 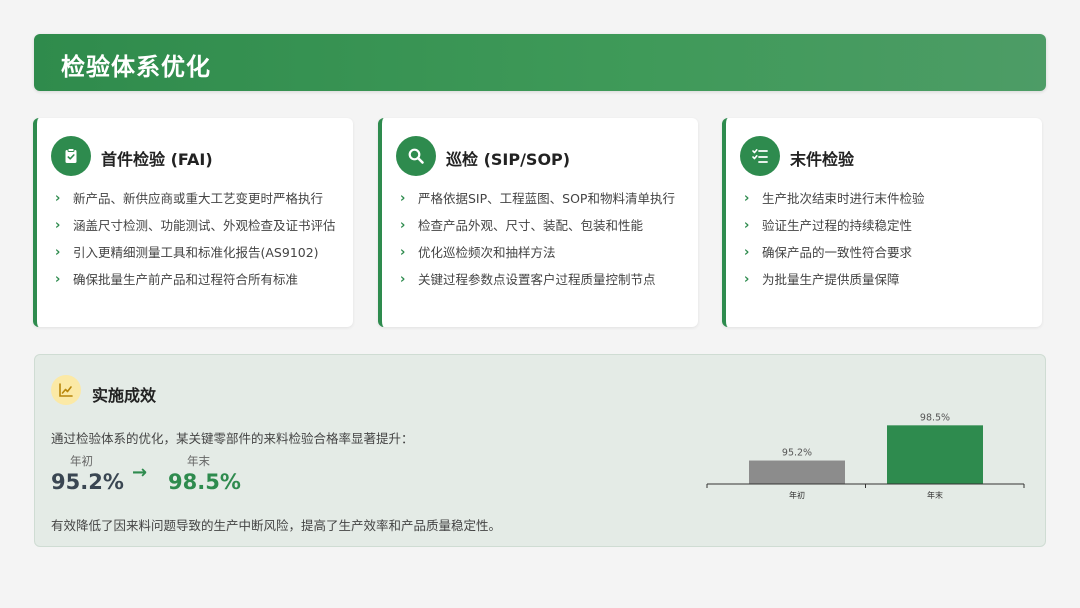 What do you see at coordinates (935, 495) in the screenshot?
I see `chart-tick-label: 年末` at bounding box center [935, 495].